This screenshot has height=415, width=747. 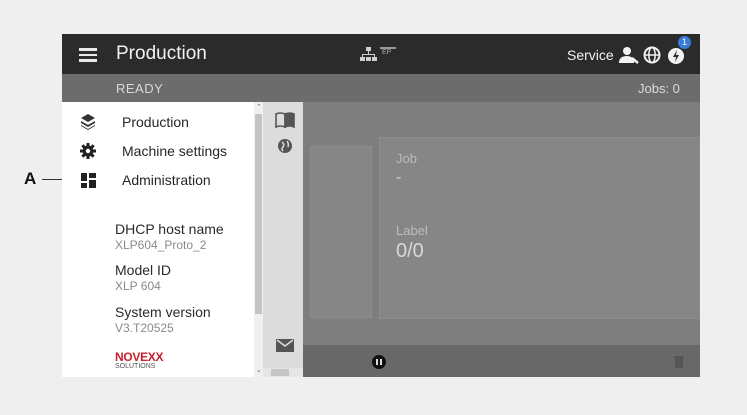 What do you see at coordinates (88, 153) in the screenshot?
I see `gear-icon` at bounding box center [88, 153].